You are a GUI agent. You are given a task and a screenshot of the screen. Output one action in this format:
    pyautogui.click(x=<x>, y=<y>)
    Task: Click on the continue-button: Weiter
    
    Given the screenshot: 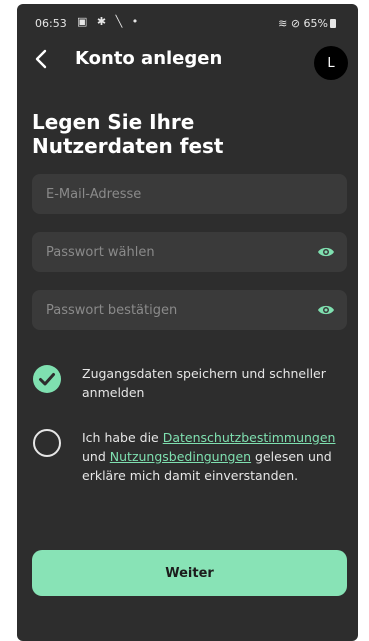 What is the action you would take?
    pyautogui.click(x=189, y=573)
    